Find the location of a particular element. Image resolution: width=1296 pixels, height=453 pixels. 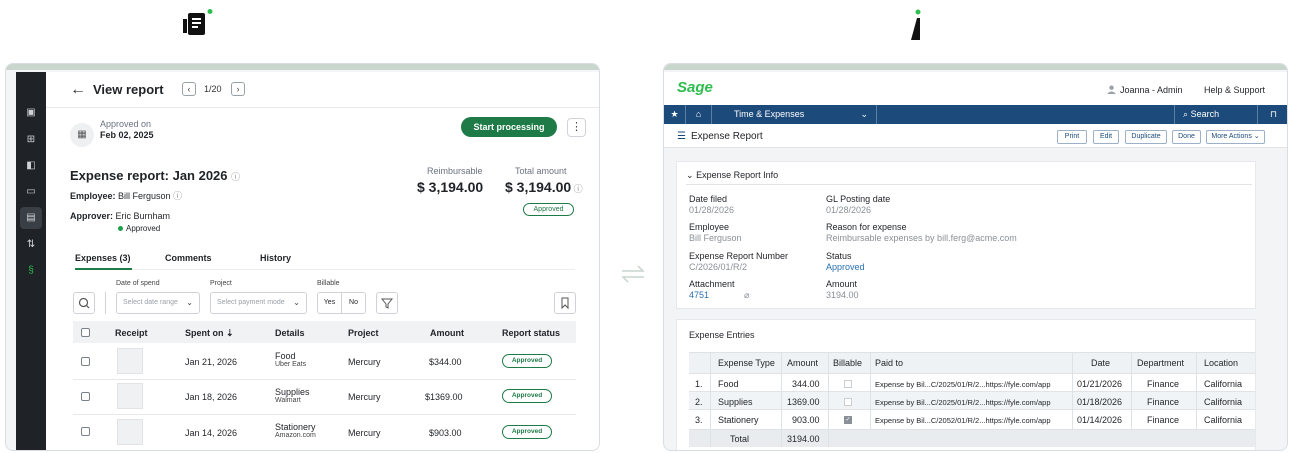

attachment-label: Attachment is located at coordinates (712, 284).